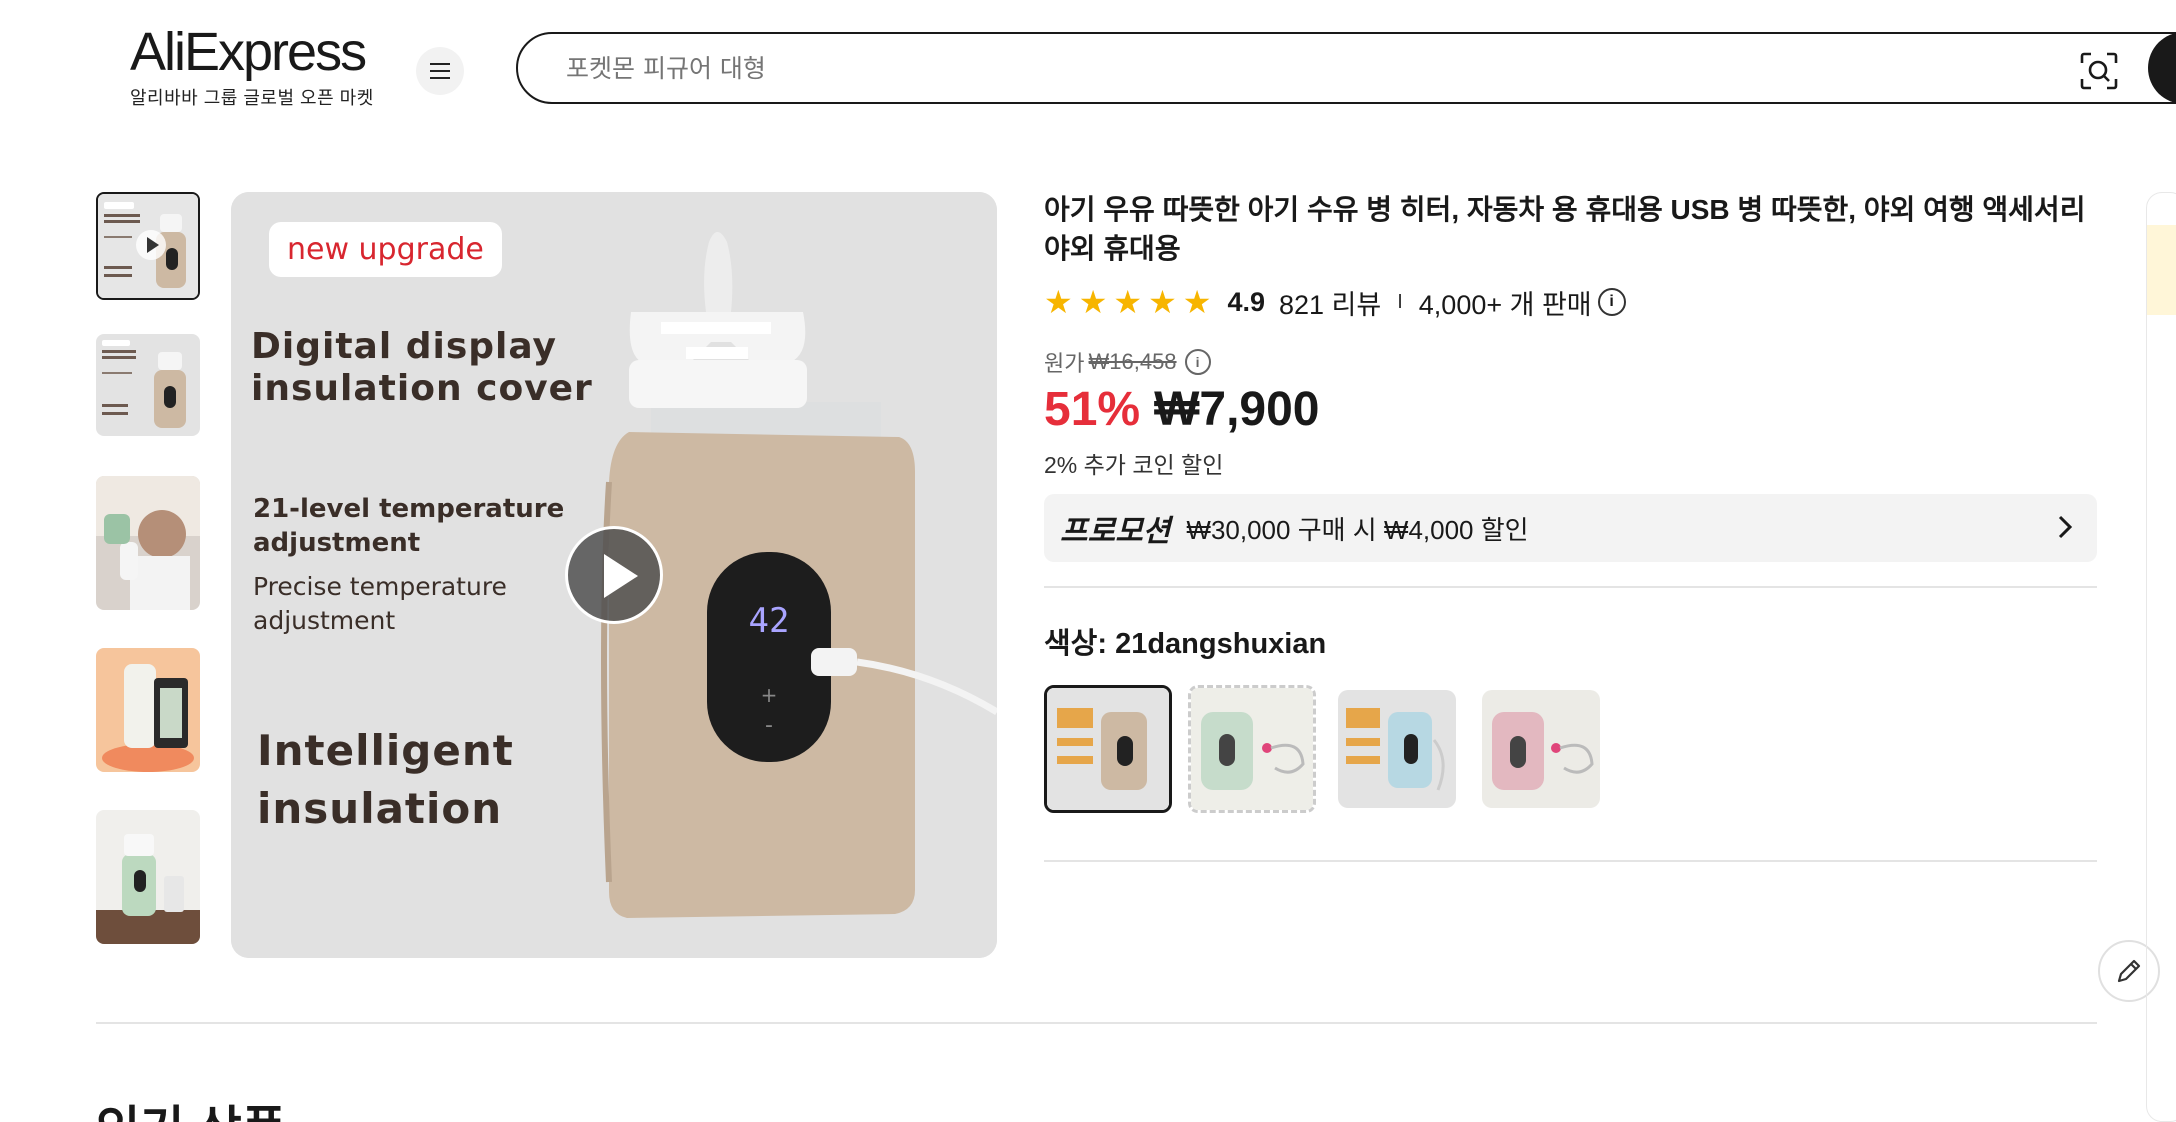  I want to click on brand-name: AliExpress, so click(248, 52).